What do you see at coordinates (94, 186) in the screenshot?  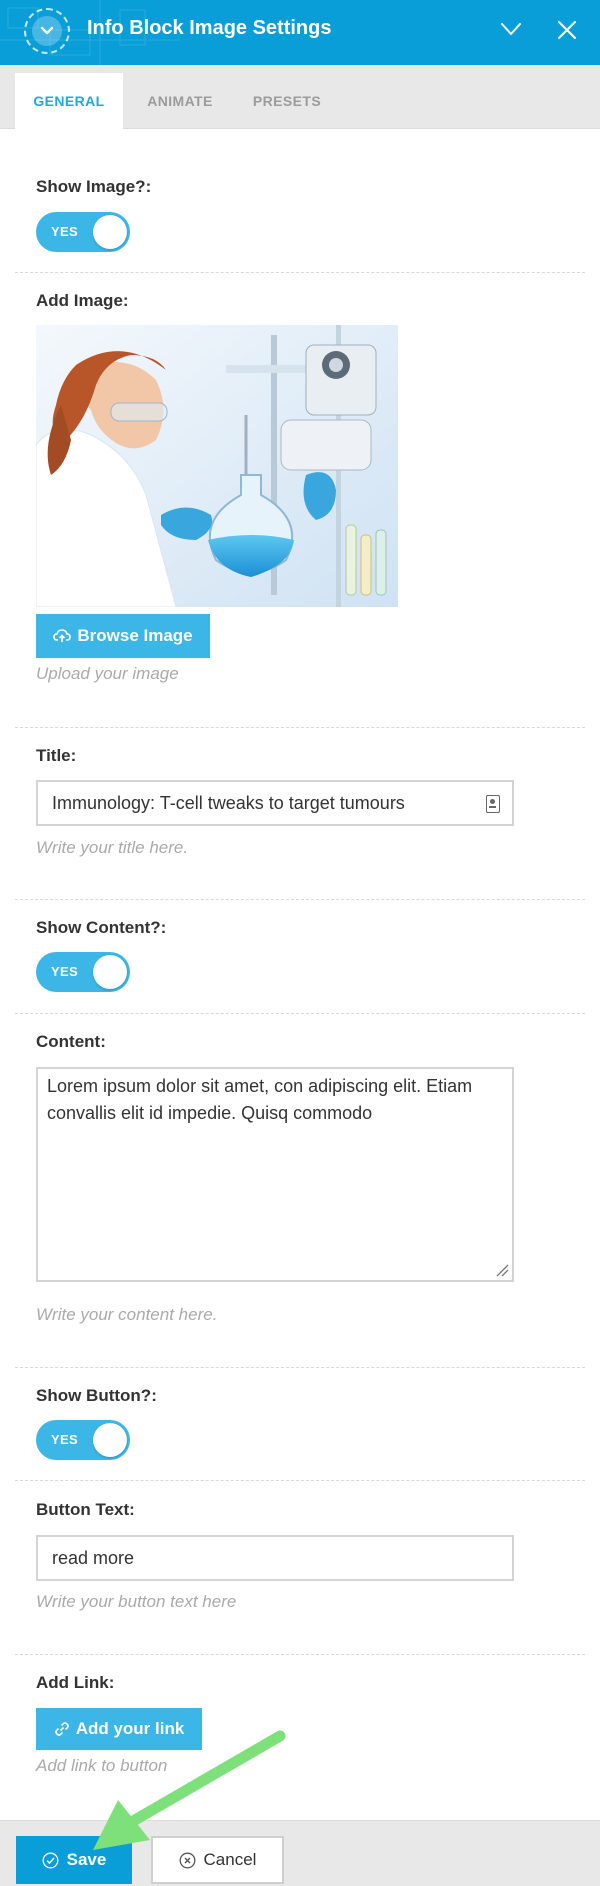 I see `show-image-label: Show Image?:` at bounding box center [94, 186].